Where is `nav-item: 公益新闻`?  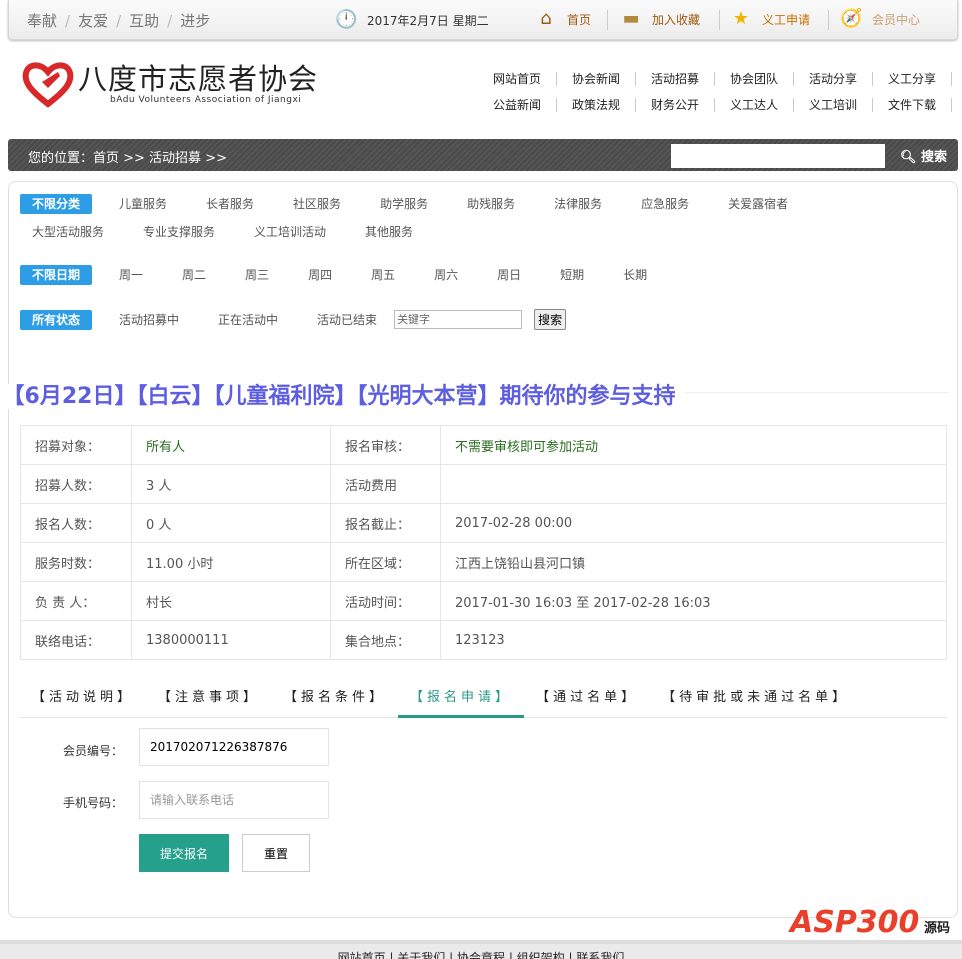
nav-item: 公益新闻 is located at coordinates (517, 105).